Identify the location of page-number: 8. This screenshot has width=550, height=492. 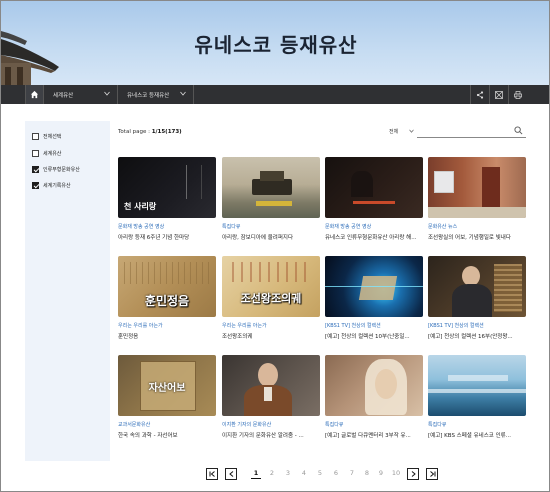
(367, 473).